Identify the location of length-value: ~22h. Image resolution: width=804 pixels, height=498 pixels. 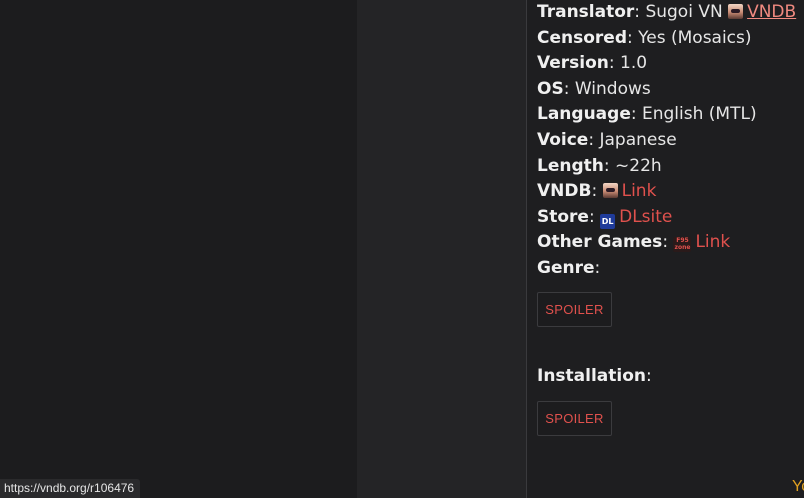
(638, 165).